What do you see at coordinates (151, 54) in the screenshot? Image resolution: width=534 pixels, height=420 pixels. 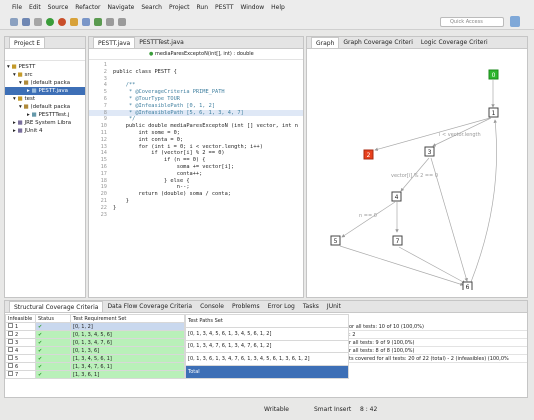 I see `method-icon: ●` at bounding box center [151, 54].